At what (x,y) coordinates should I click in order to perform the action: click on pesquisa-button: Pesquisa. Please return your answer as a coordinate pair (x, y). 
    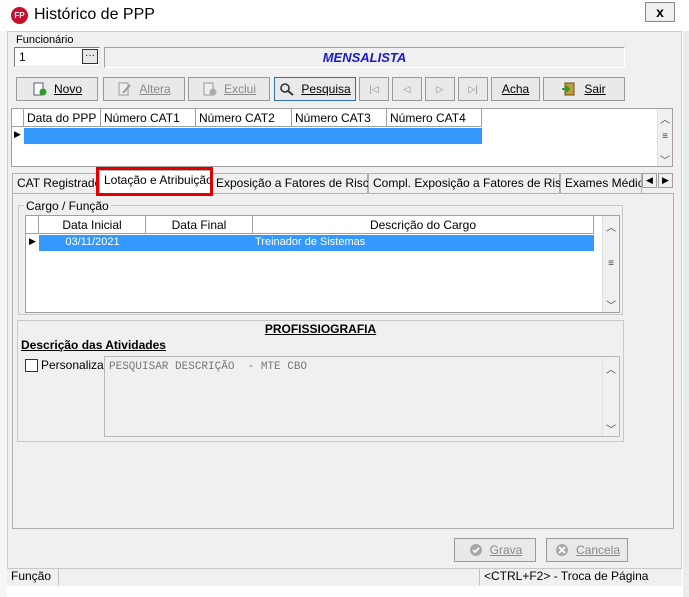
    Looking at the image, I should click on (315, 89).